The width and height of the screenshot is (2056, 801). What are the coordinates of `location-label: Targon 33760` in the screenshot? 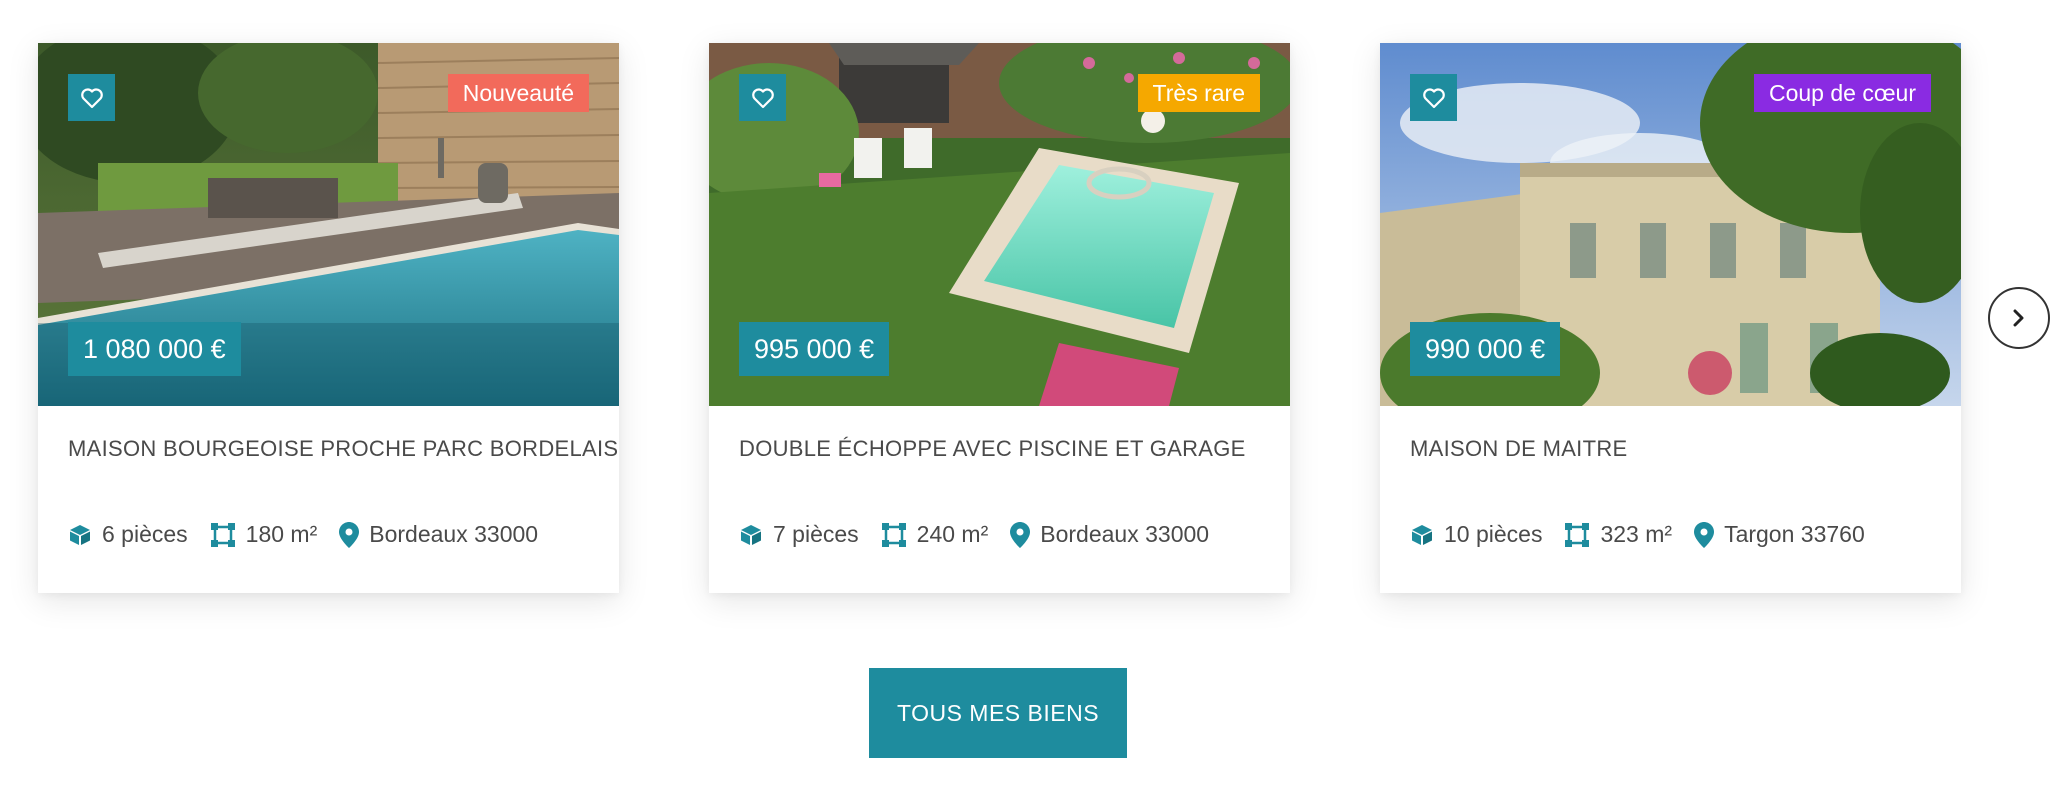 It's located at (1794, 534).